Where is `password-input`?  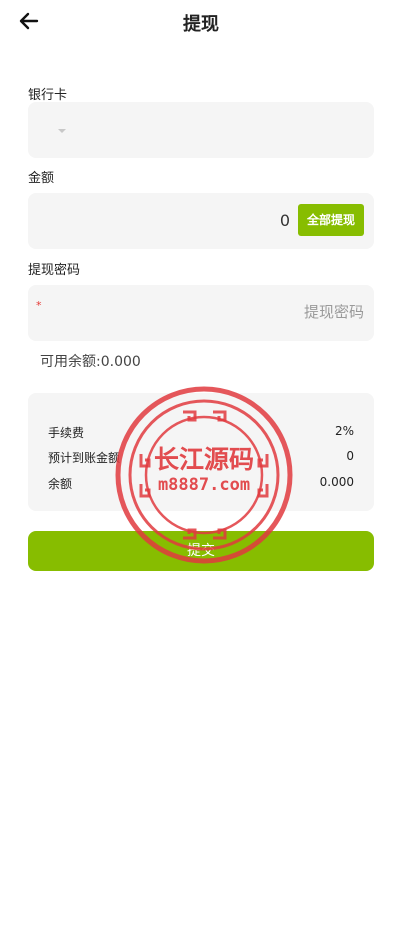
password-input is located at coordinates (208, 312).